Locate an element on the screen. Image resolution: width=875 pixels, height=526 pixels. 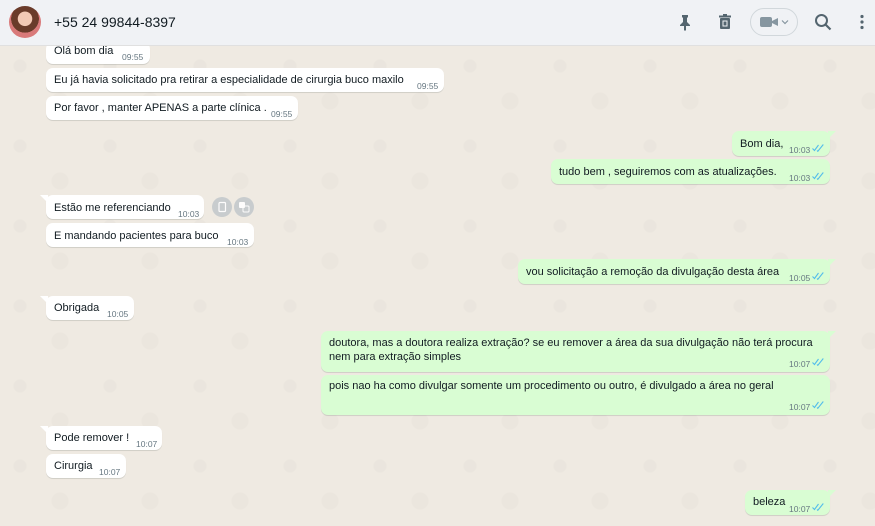
search-icon is located at coordinates (823, 22).